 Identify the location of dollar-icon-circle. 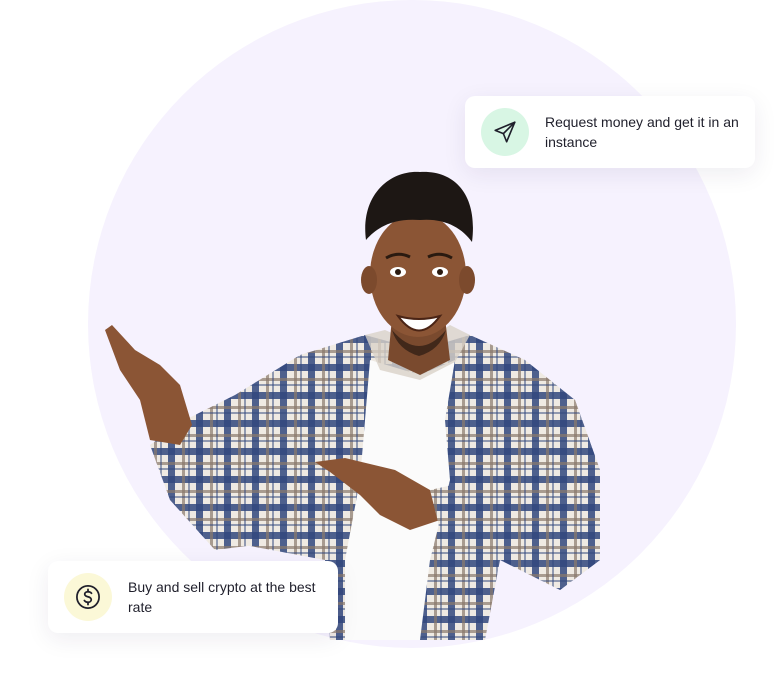
(88, 597).